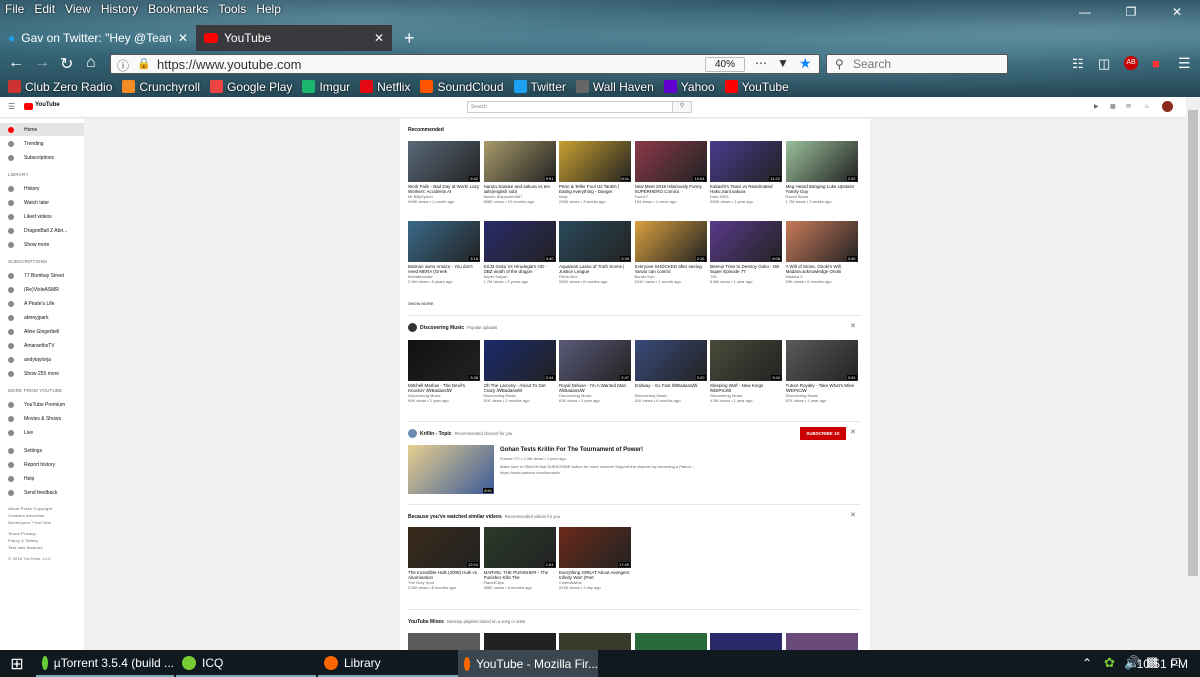  I want to click on bookmark-item: Twitter, so click(539, 87).